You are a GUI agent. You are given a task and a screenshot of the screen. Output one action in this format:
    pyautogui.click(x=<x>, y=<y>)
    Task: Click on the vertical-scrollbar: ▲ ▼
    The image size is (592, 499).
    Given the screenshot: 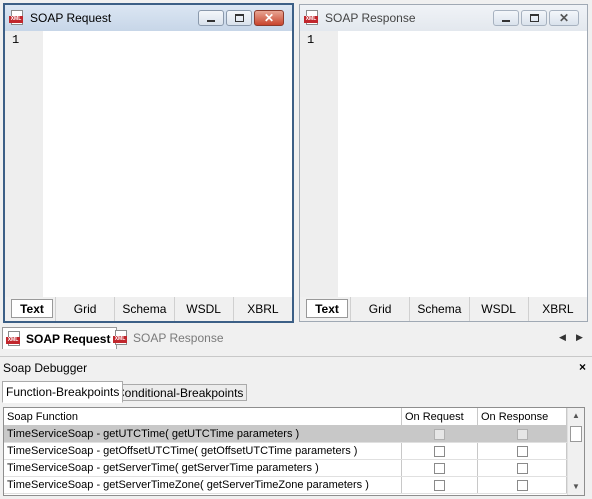 What is the action you would take?
    pyautogui.click(x=575, y=451)
    